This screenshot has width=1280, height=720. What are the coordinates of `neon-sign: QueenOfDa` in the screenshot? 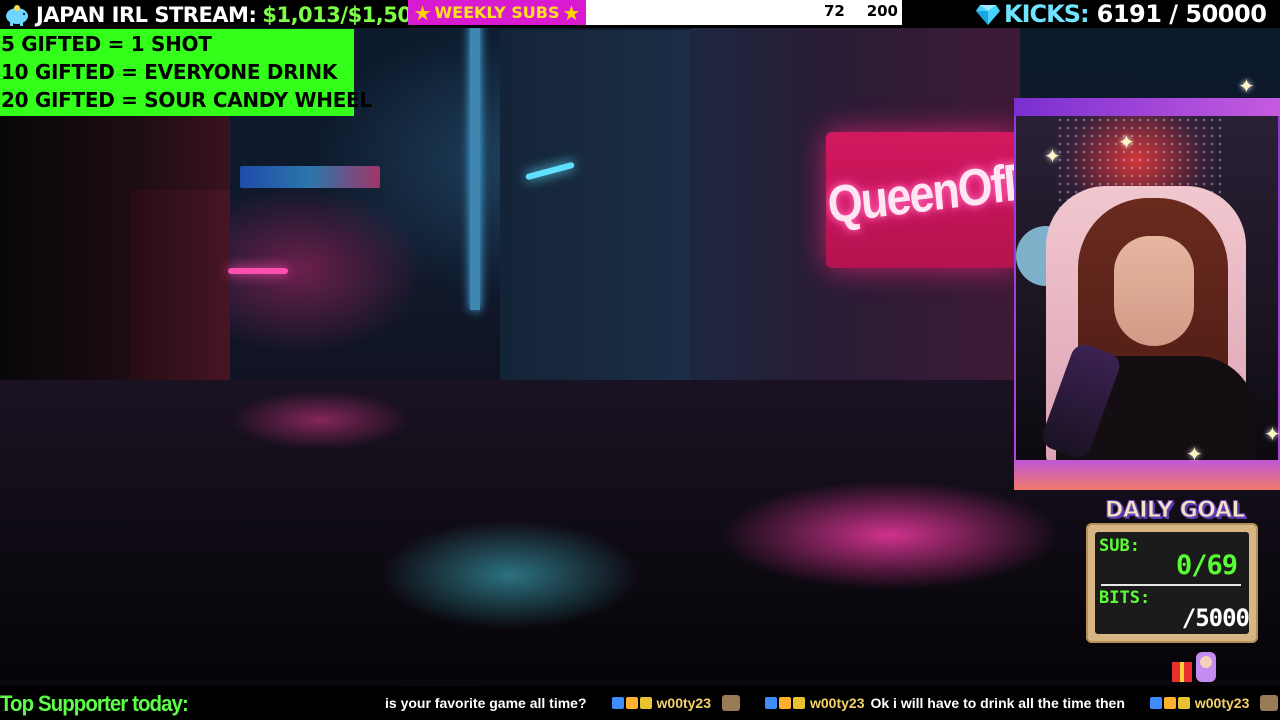 It's located at (921, 200).